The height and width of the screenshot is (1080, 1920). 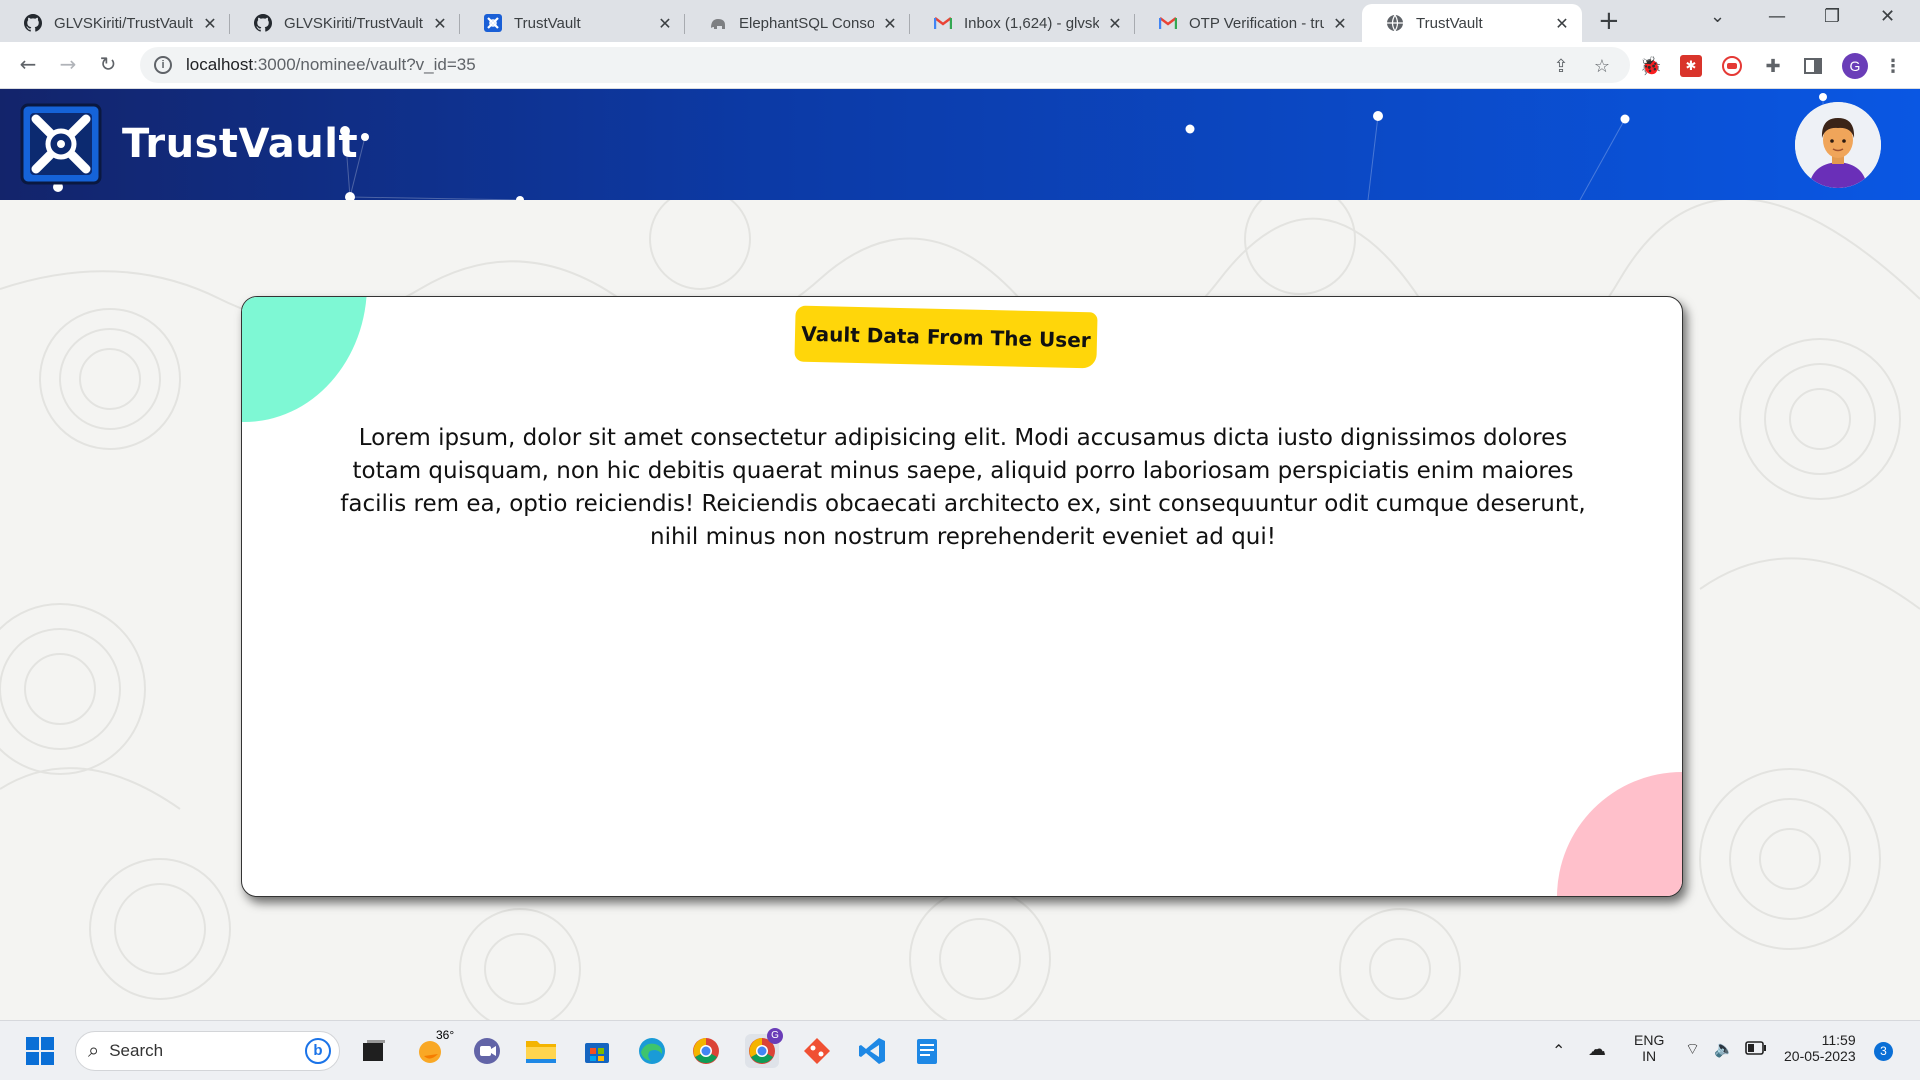 What do you see at coordinates (1717, 16) in the screenshot?
I see `tab-search-chevron-icon: ⌄` at bounding box center [1717, 16].